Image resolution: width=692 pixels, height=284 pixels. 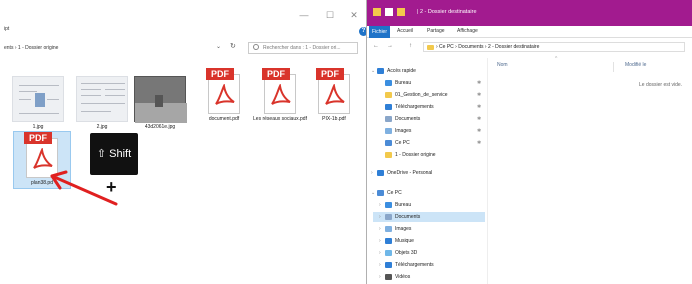 I want to click on nav-item: 1 - Dossier origine, so click(x=429, y=155).